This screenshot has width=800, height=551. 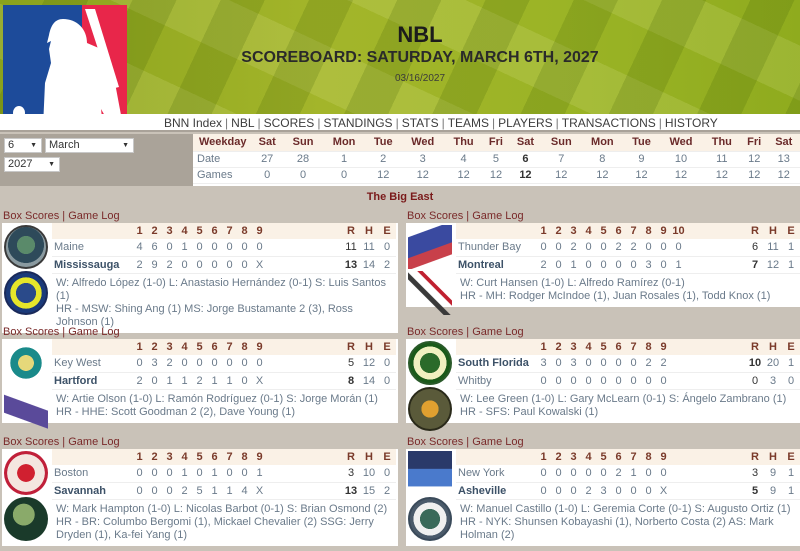 What do you see at coordinates (344, 159) in the screenshot?
I see `calendar-date-link: 1` at bounding box center [344, 159].